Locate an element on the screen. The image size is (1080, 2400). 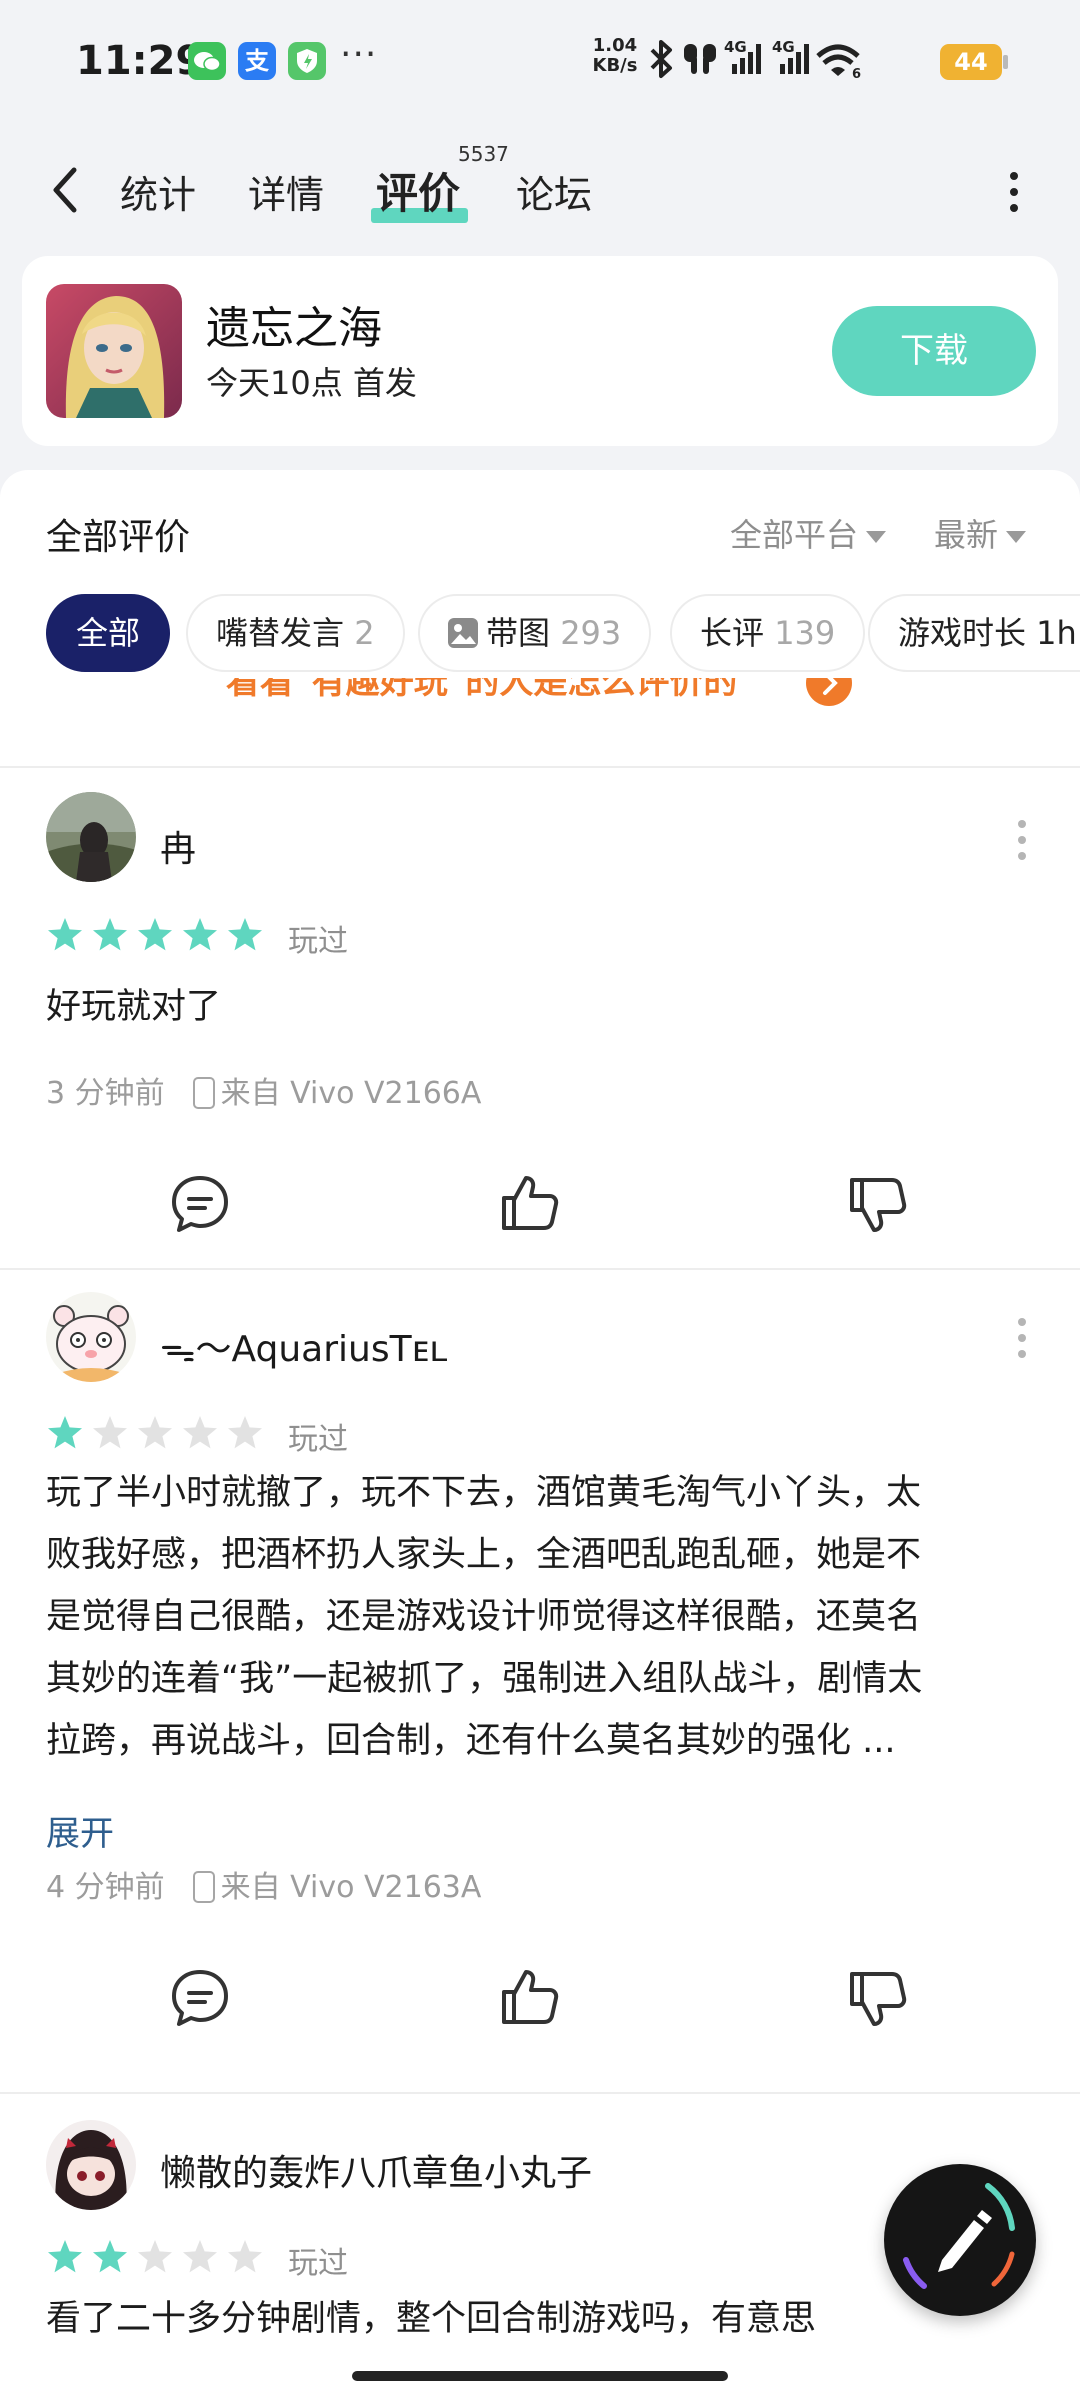
chevron-down-icon is located at coordinates (876, 537).